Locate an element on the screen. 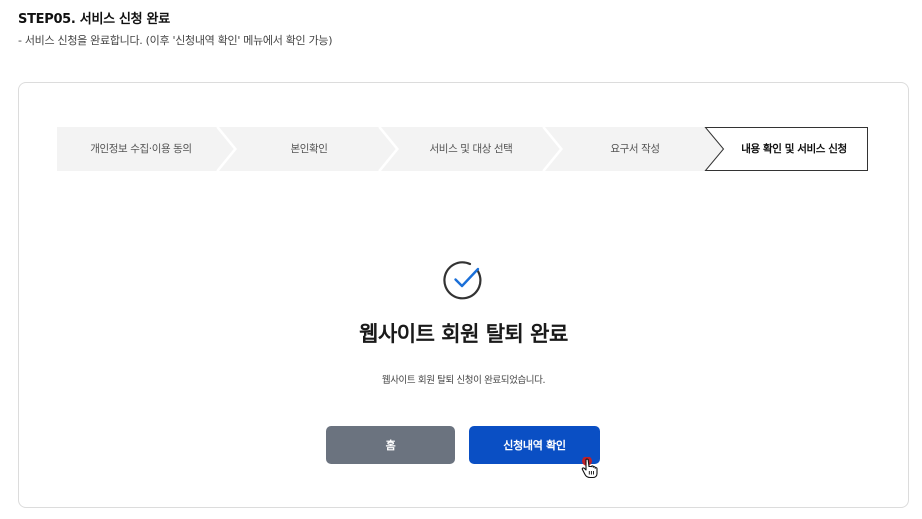  hand-cursor-icon is located at coordinates (590, 468).